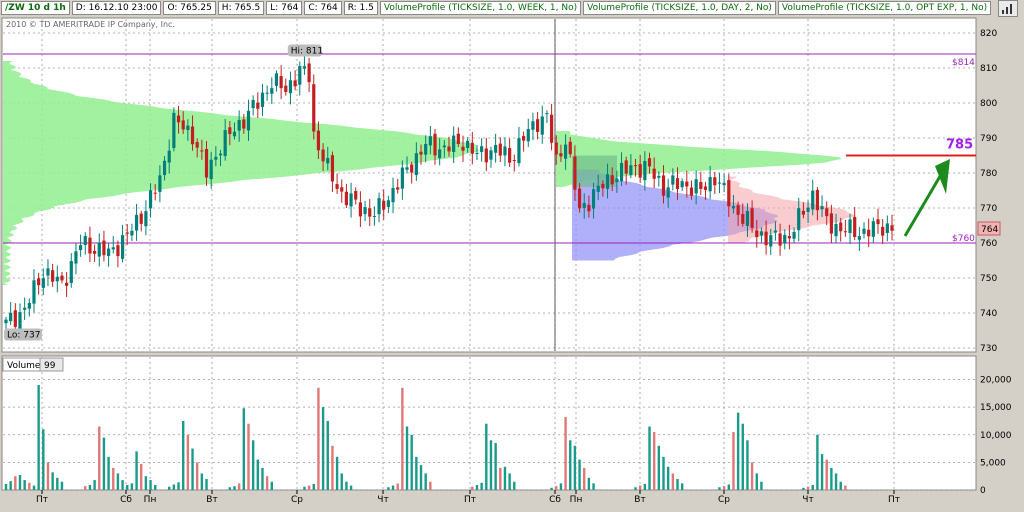 The image size is (1024, 512). Describe the element at coordinates (996, 436) in the screenshot. I see `volume-axis: 0 5,000 10,000 15,000 20,000` at that location.